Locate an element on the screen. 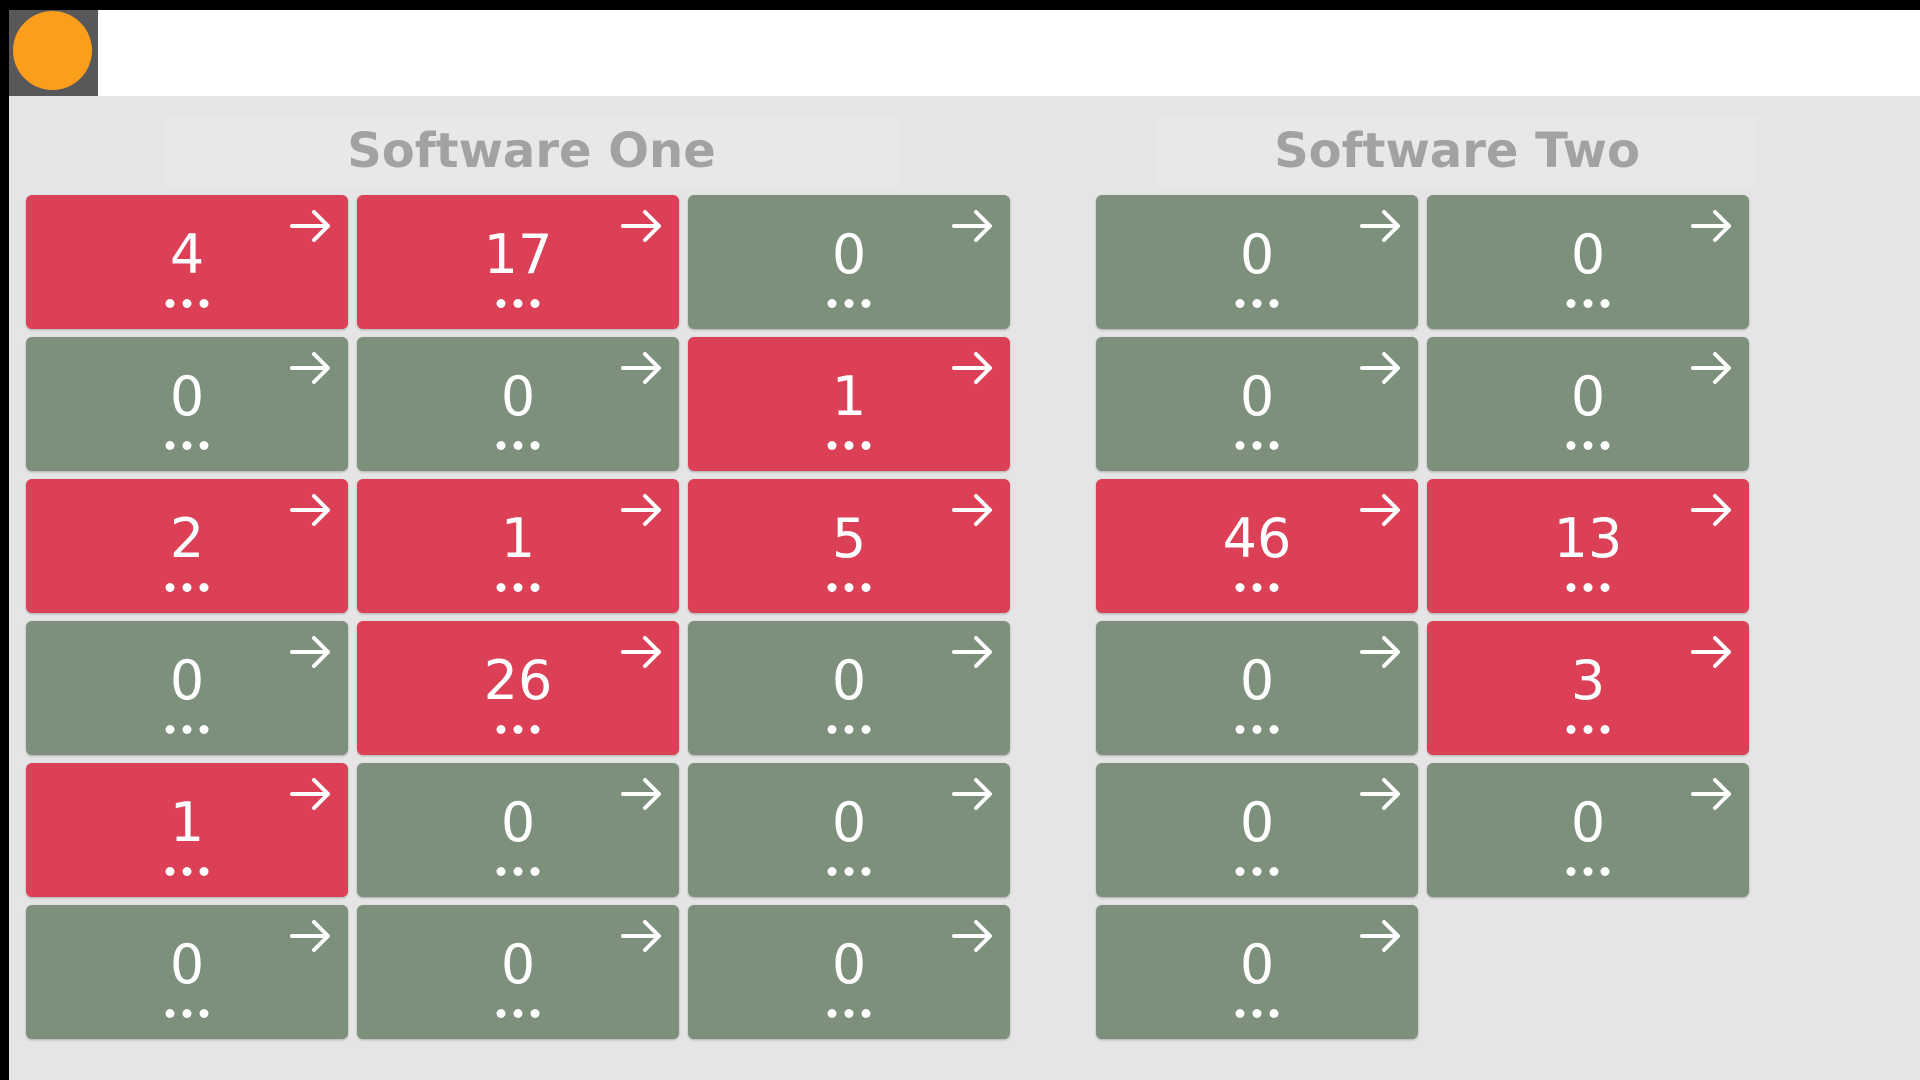 This screenshot has width=1920, height=1080. status-tile-1-4: 0 is located at coordinates (187, 404).